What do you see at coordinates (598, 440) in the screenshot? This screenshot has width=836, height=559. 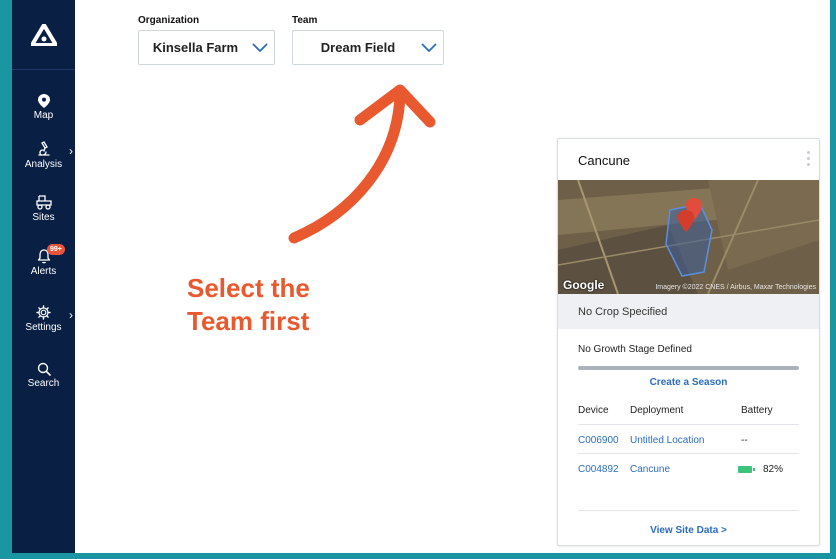 I see `device-link: C006900` at bounding box center [598, 440].